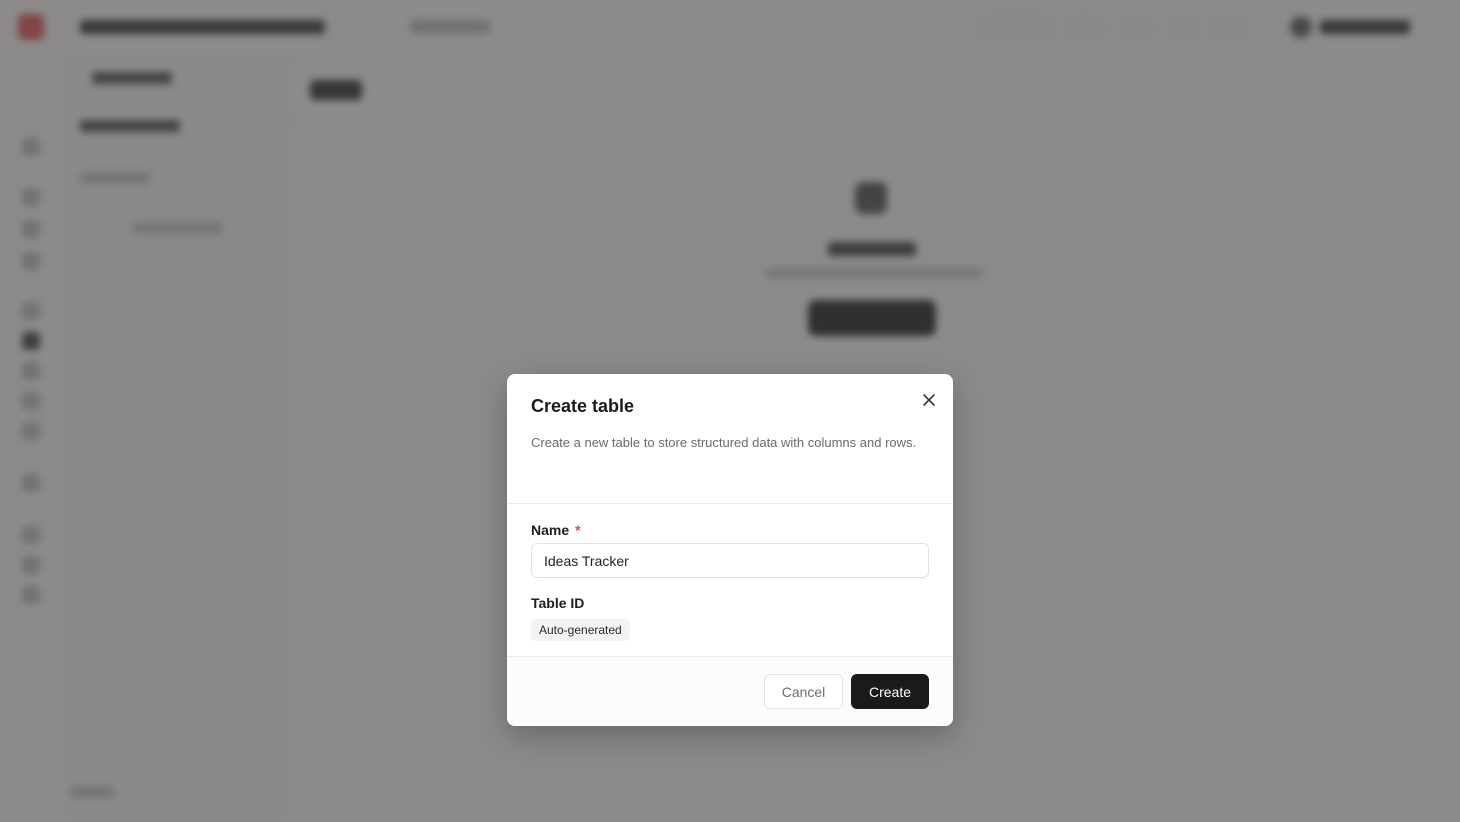 The height and width of the screenshot is (822, 1460). Describe the element at coordinates (890, 691) in the screenshot. I see `create-button: Create` at that location.